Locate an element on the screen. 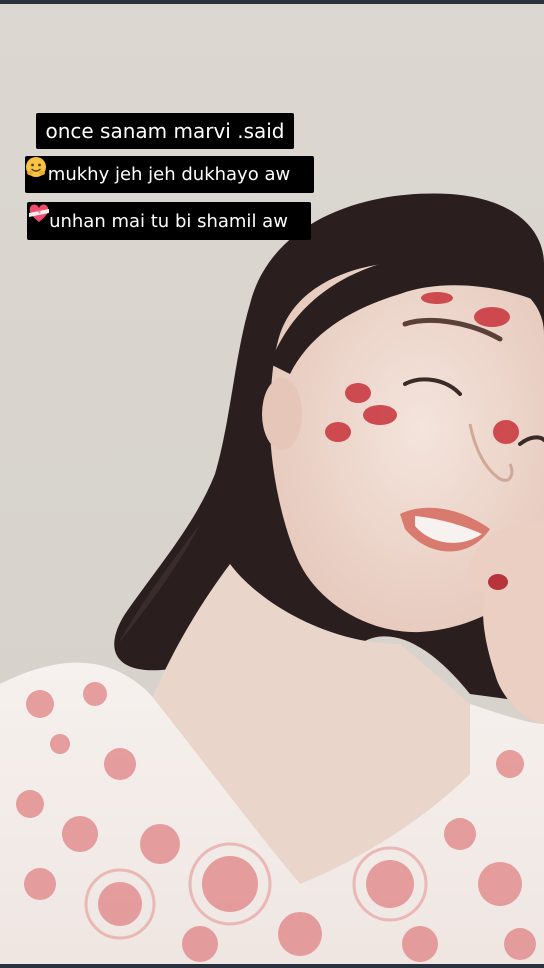 Image resolution: width=544 pixels, height=968 pixels. caption-text-3: unhan mai tu bi shamil aw is located at coordinates (168, 221).